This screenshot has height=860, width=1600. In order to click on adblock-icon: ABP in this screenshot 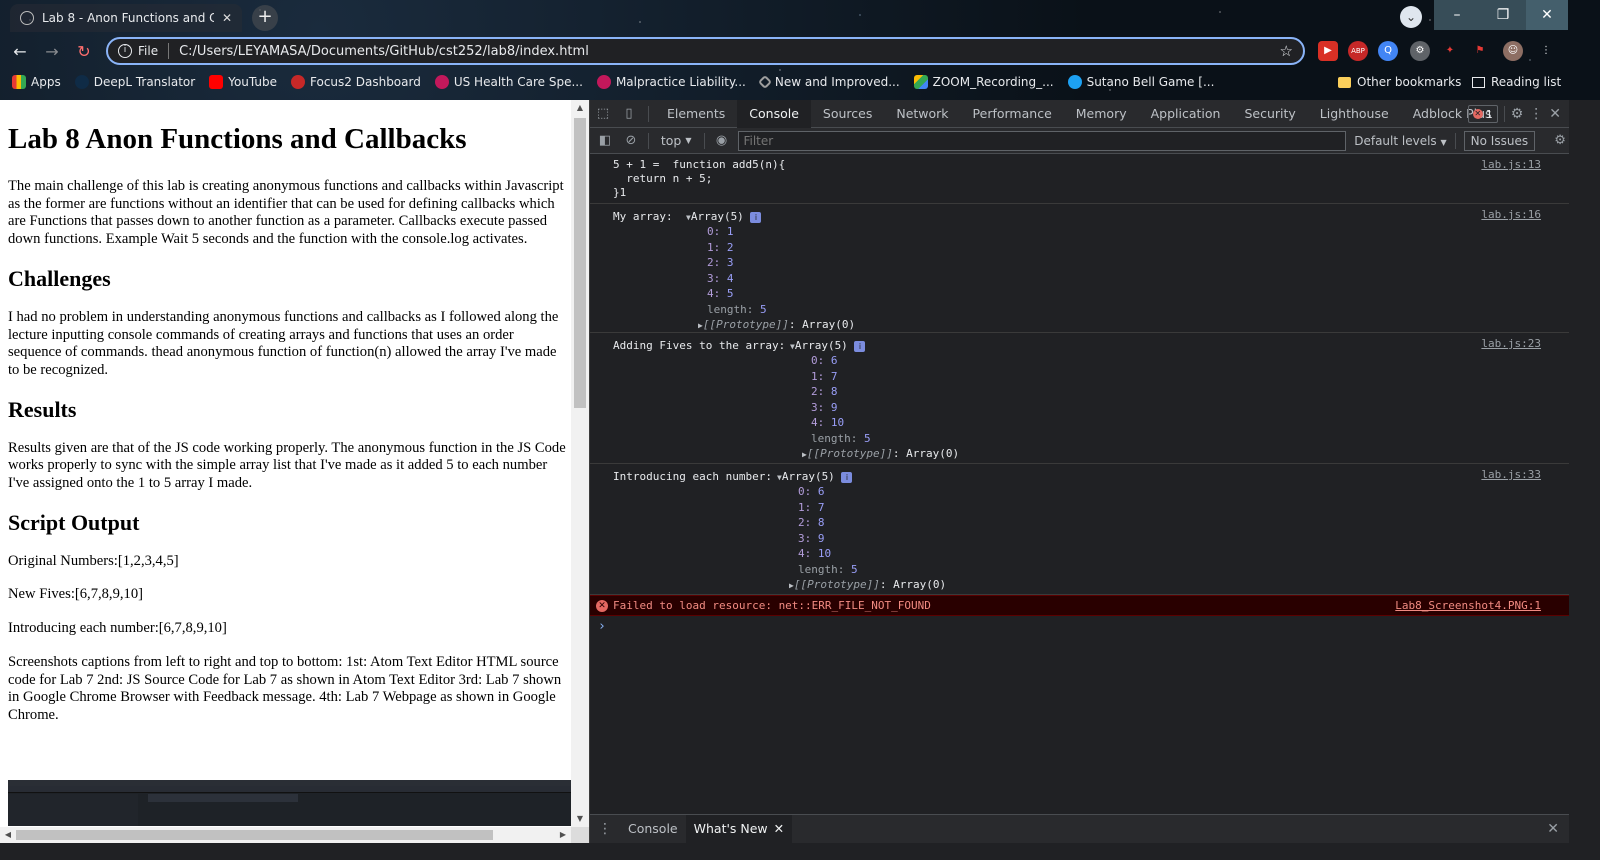, I will do `click(1358, 51)`.